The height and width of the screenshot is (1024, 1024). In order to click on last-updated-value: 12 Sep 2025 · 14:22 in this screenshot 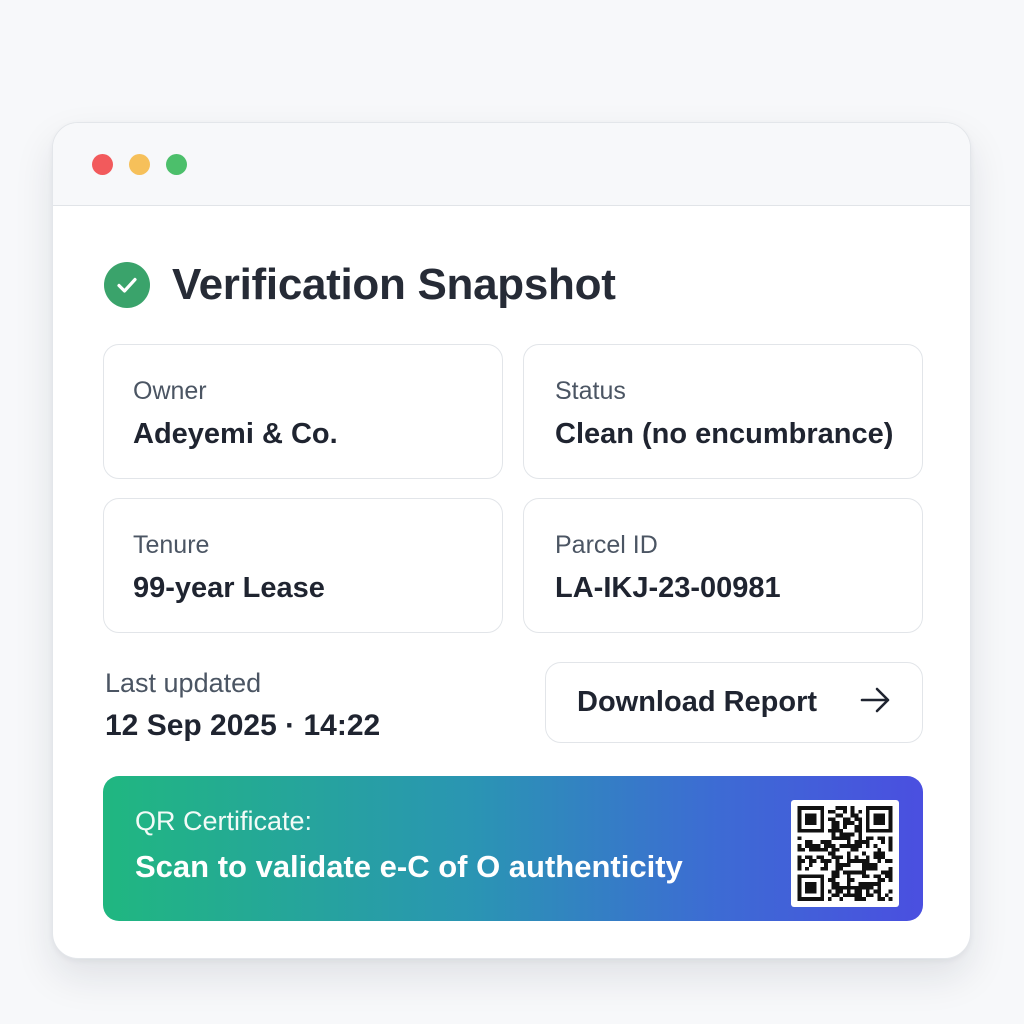, I will do `click(243, 725)`.